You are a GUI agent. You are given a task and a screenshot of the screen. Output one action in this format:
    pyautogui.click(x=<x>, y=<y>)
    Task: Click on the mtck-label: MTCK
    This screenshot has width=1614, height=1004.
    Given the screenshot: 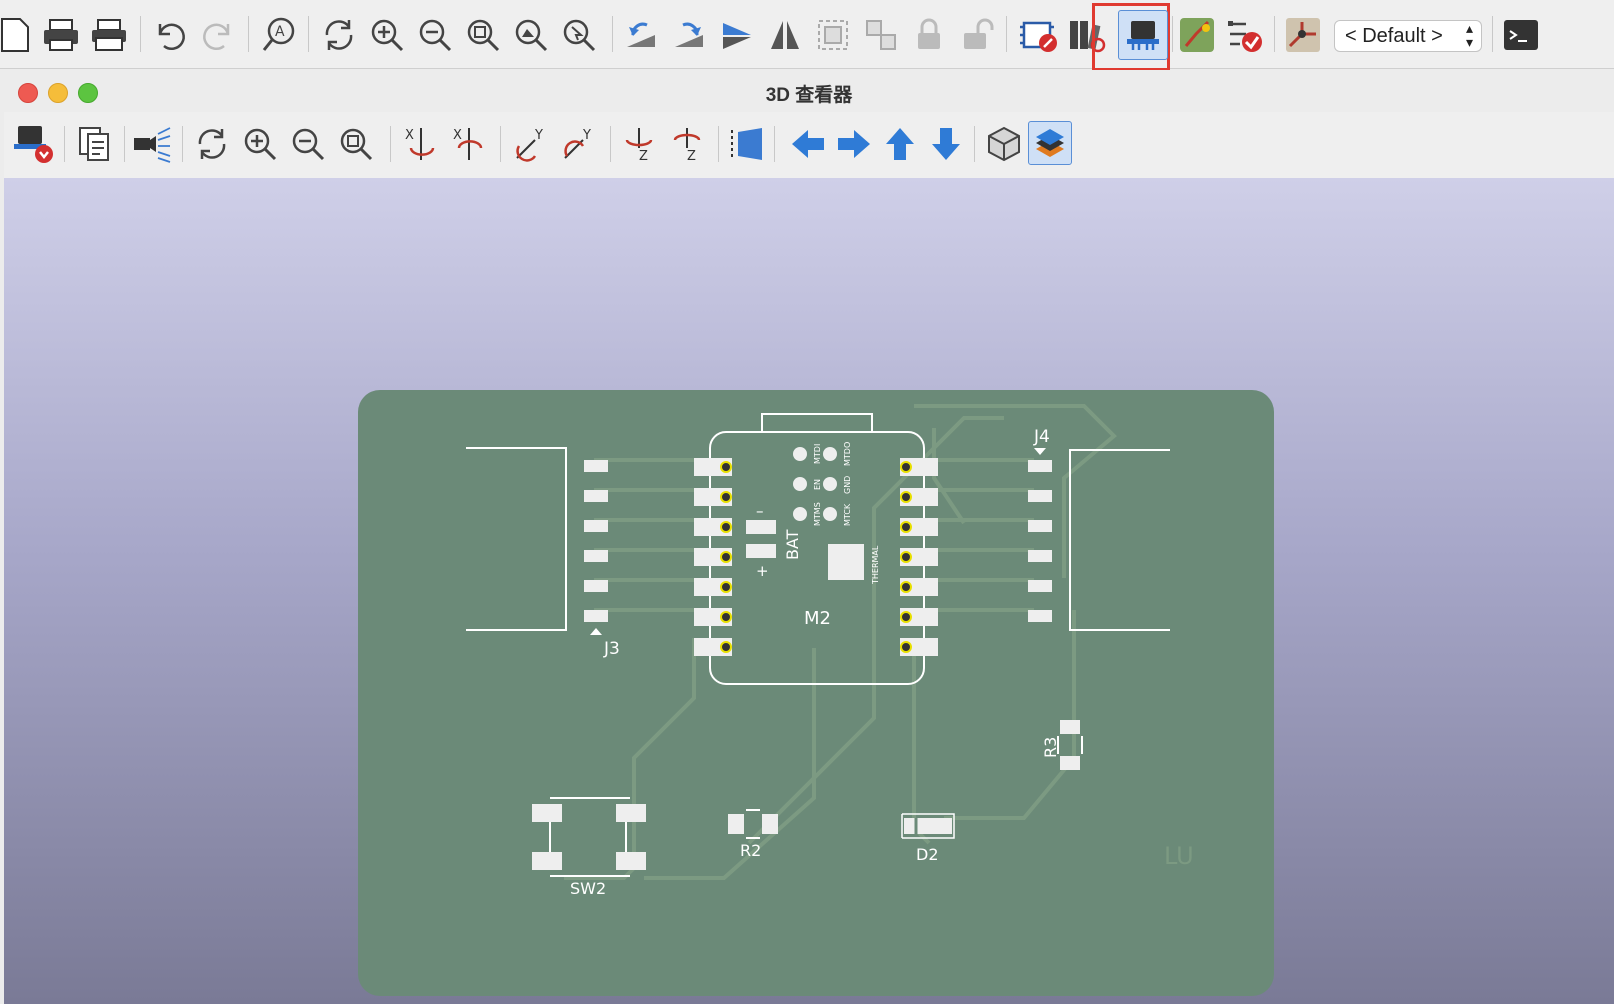 What is the action you would take?
    pyautogui.click(x=847, y=514)
    